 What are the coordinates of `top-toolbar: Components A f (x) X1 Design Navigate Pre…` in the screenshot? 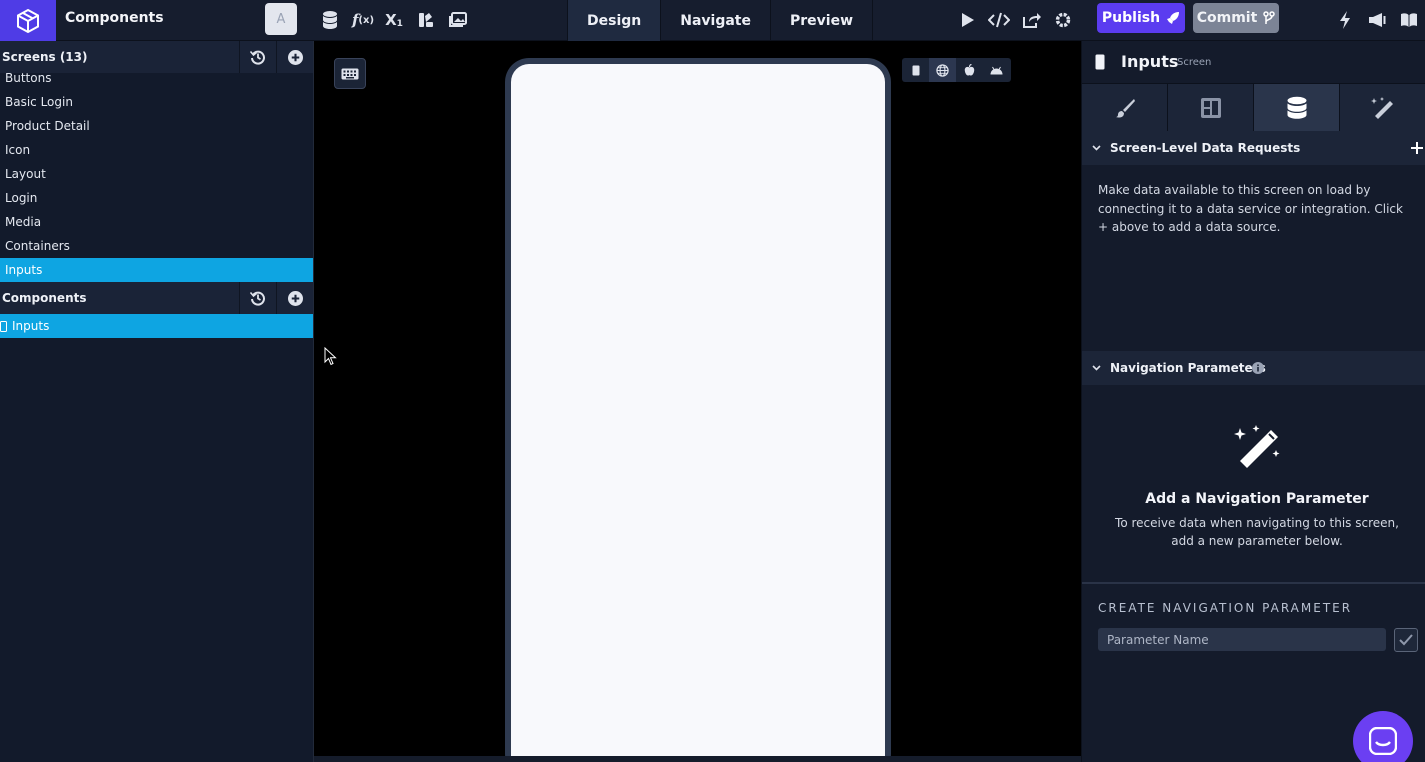 It's located at (712, 20).